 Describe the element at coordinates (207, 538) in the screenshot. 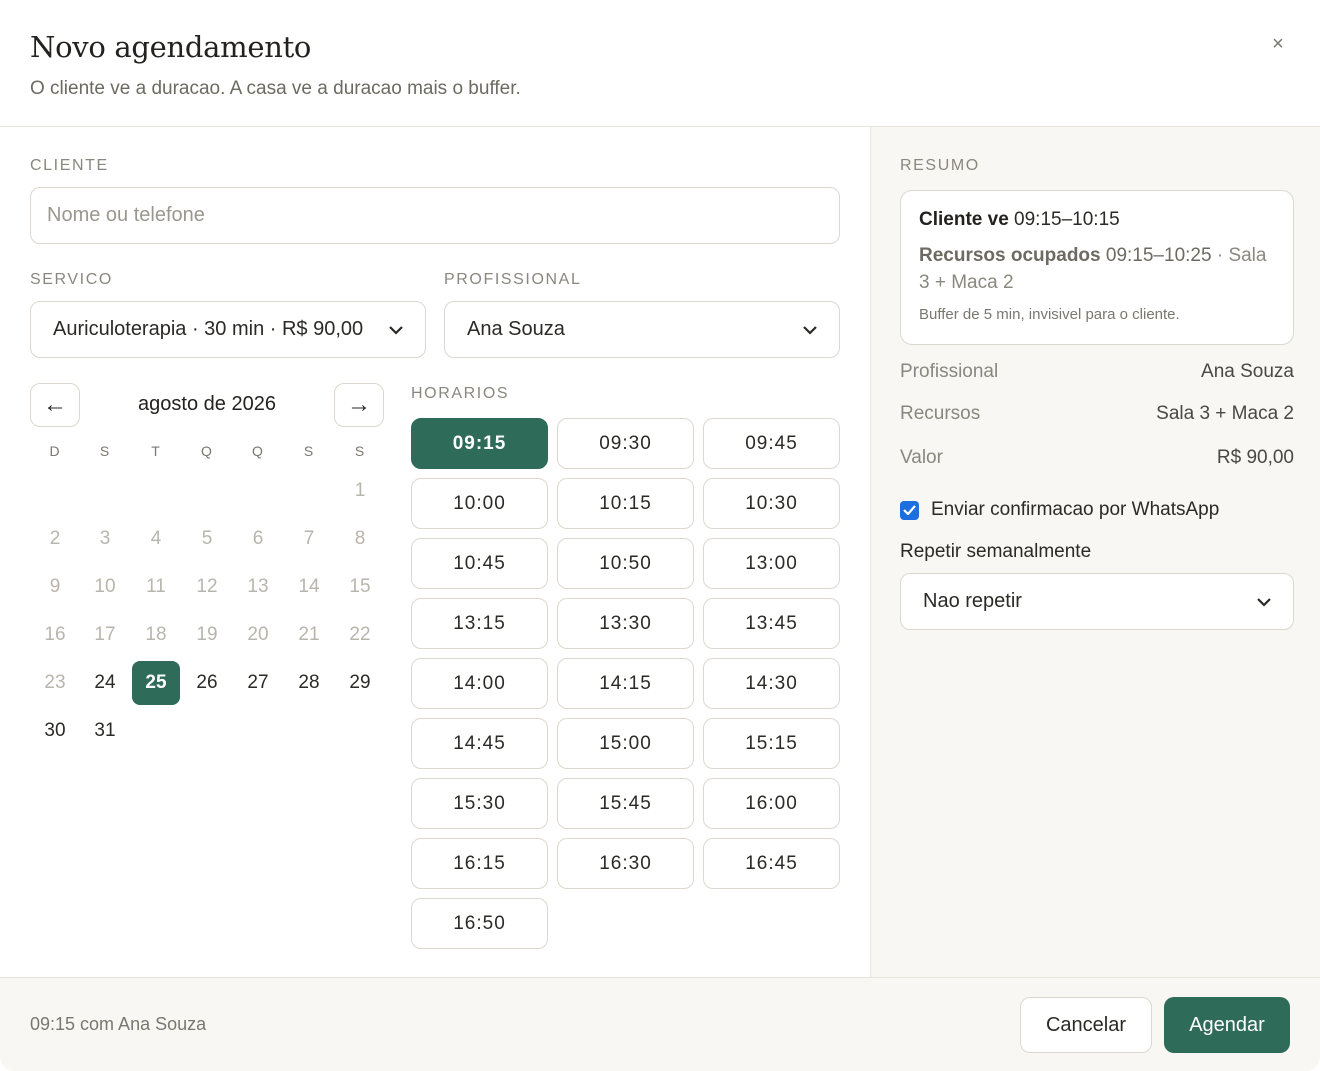

I see `calendar-day: 5` at that location.